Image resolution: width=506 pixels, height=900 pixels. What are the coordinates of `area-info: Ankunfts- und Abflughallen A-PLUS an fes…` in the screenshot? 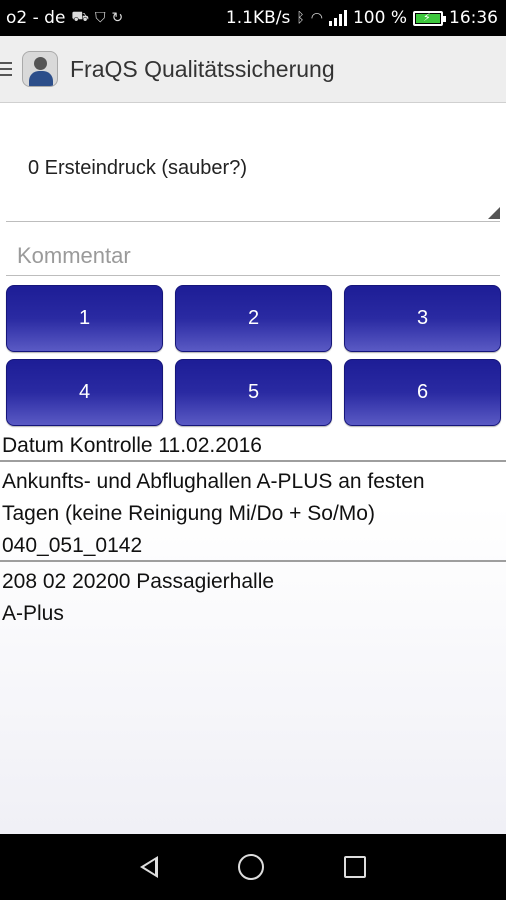 It's located at (253, 514).